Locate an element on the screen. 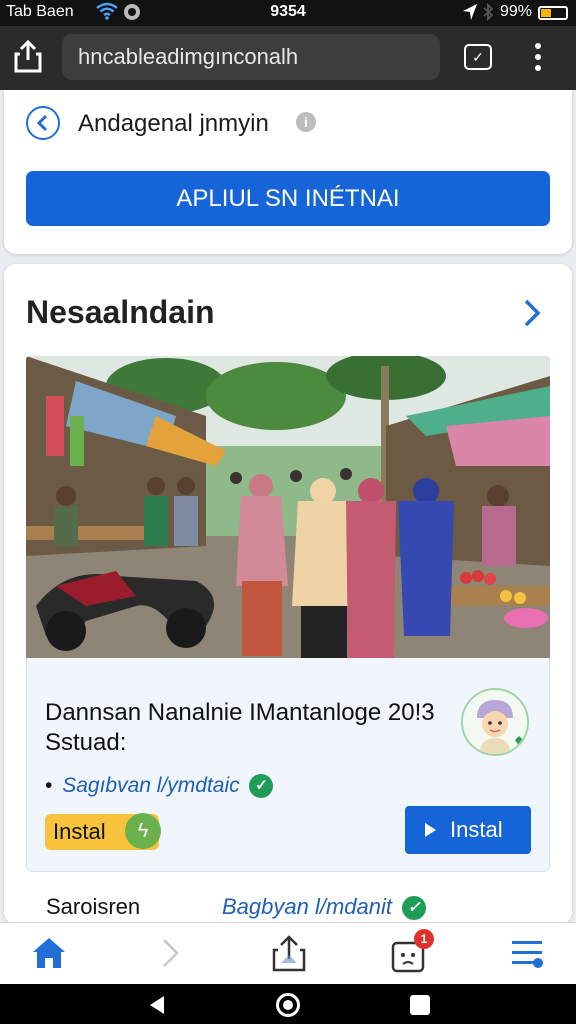  share-icon is located at coordinates (28, 56).